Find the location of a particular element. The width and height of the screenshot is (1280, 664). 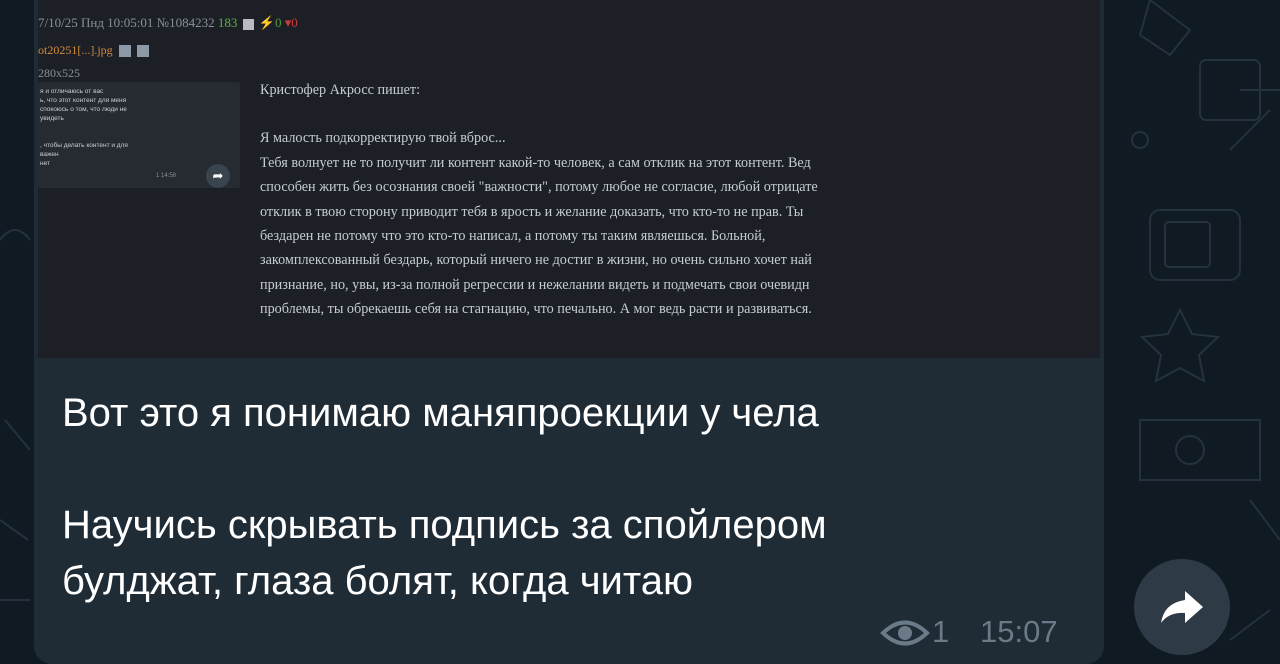

message-line: Научись скрывать подпись за спойлером is located at coordinates (444, 525).